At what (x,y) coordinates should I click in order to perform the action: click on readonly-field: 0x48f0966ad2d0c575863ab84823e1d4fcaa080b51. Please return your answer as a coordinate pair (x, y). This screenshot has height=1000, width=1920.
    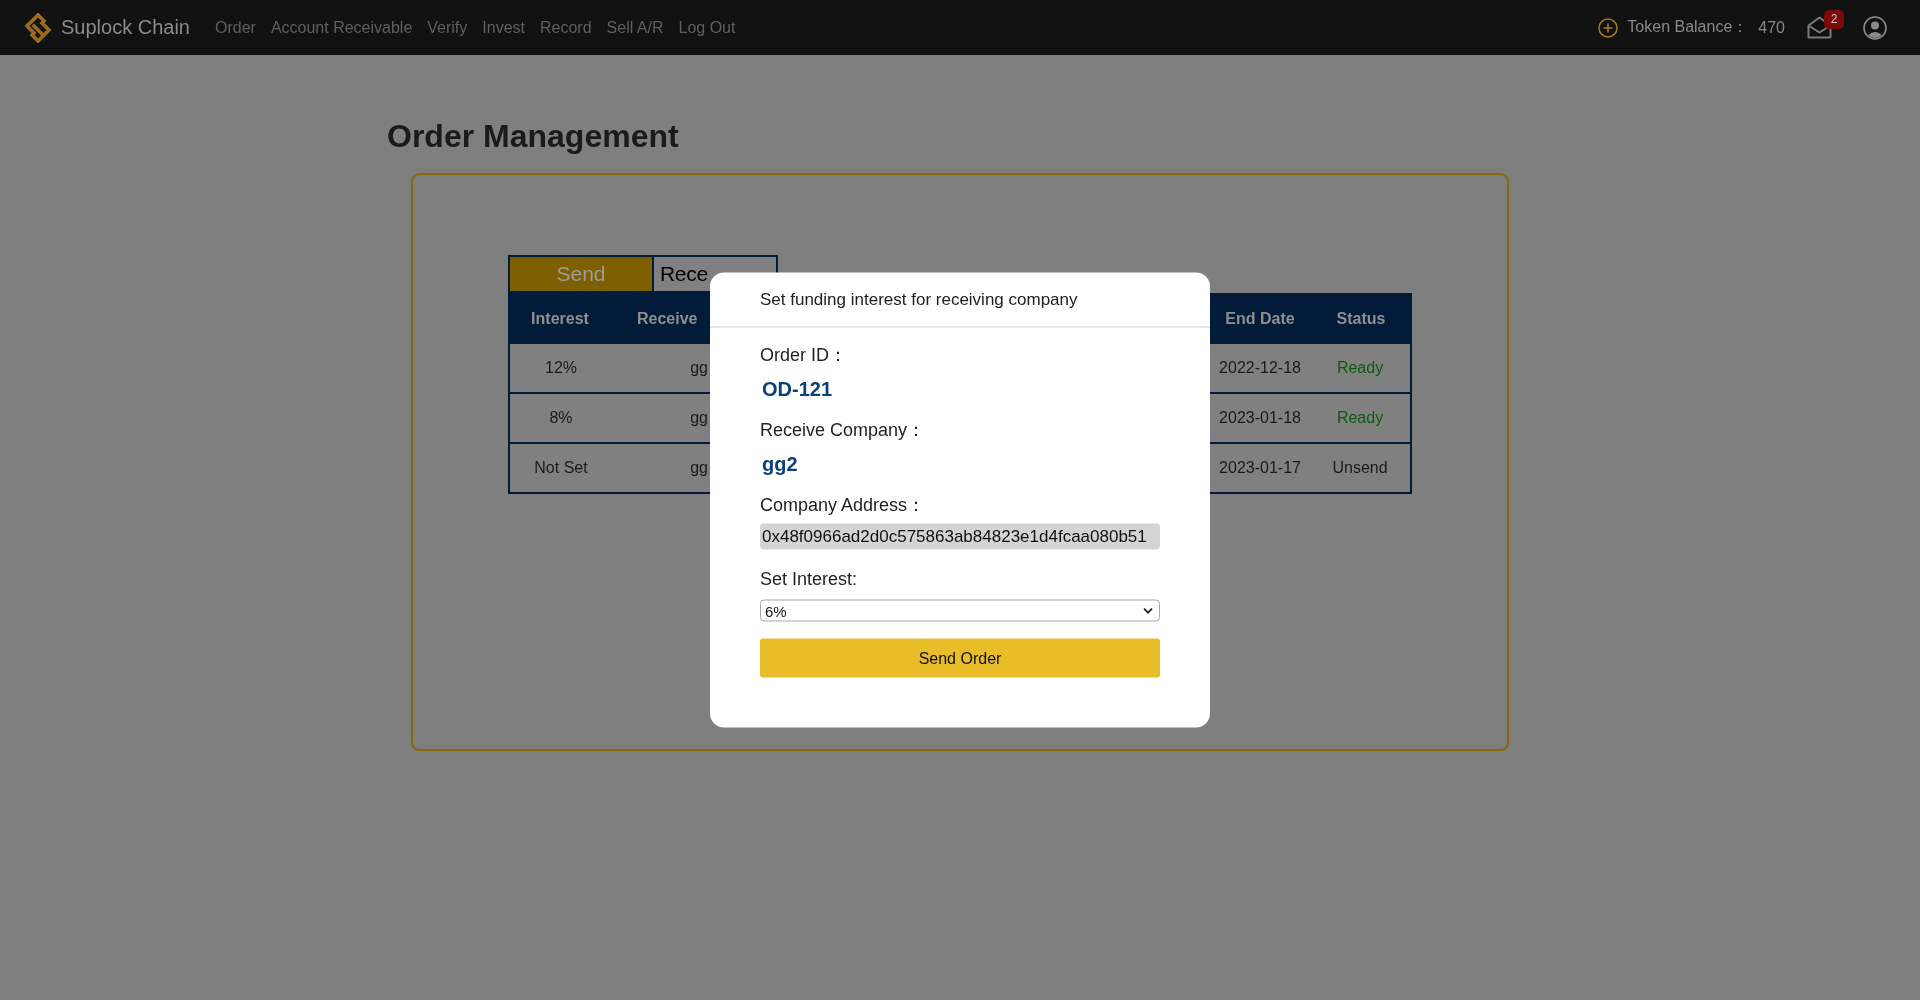
    Looking at the image, I should click on (960, 536).